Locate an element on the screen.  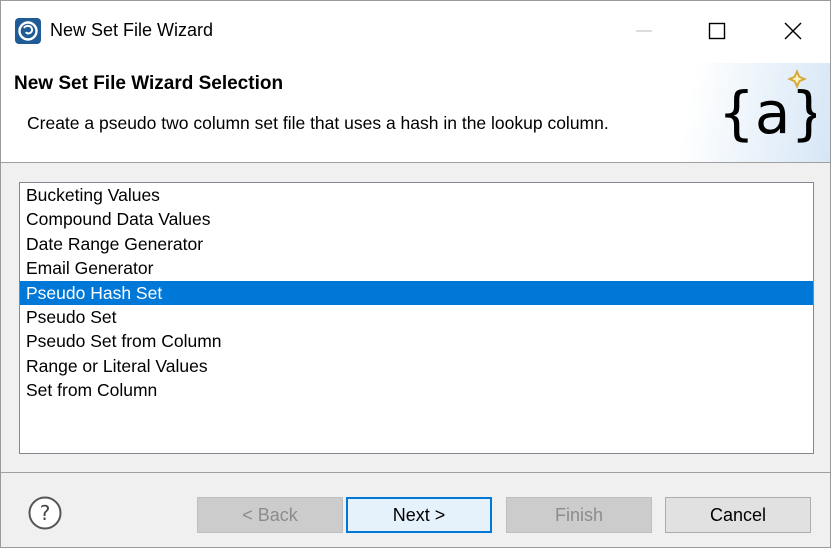
window-title: New Set File Wizard is located at coordinates (132, 30).